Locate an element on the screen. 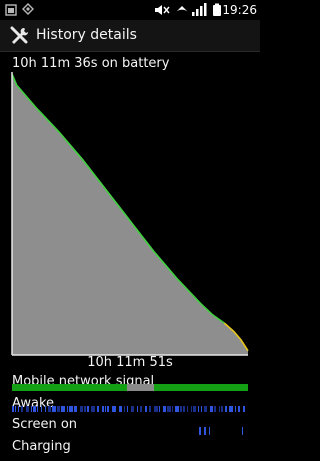 This screenshot has height=461, width=320. action-bar: History details is located at coordinates (130, 36).